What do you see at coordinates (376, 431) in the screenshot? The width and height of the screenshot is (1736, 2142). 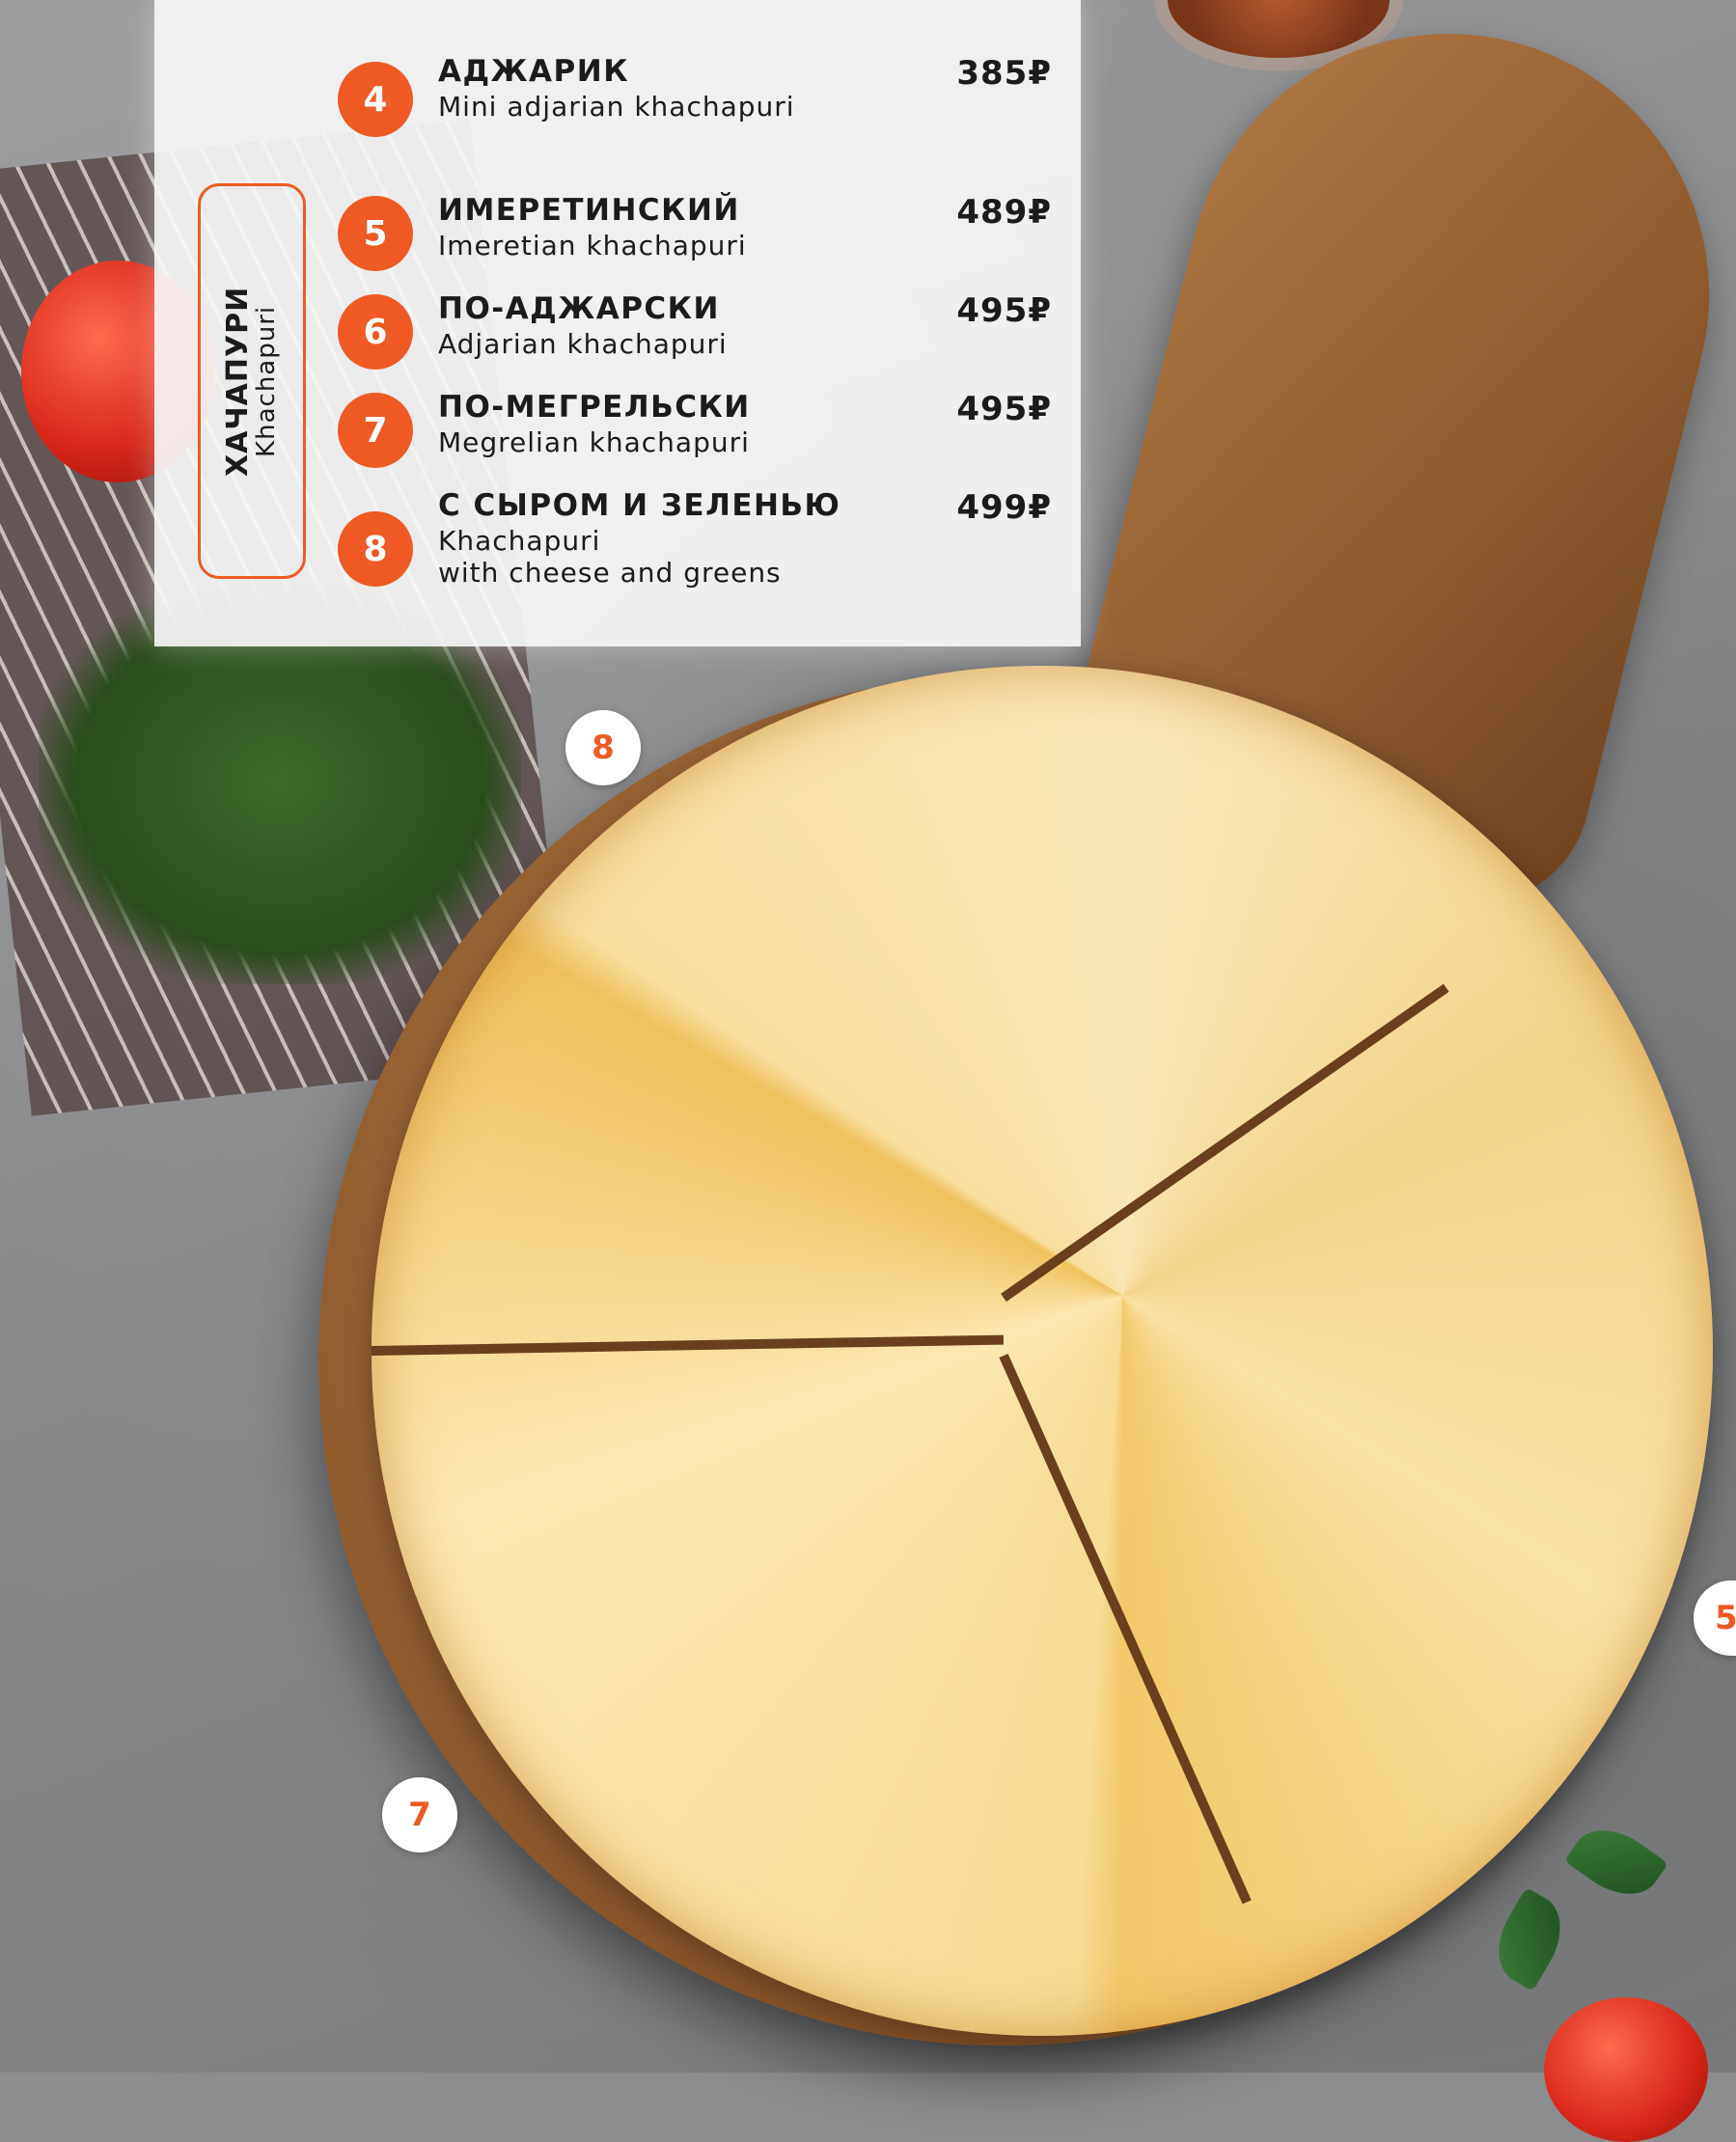 I see `item-number-badge: 7` at bounding box center [376, 431].